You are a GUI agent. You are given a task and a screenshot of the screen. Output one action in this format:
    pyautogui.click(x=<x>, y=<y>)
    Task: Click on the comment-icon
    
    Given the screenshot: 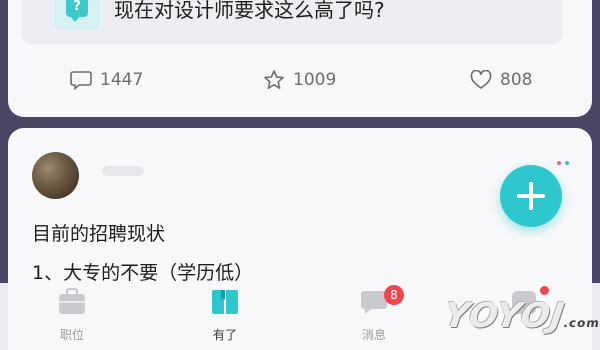 What is the action you would take?
    pyautogui.click(x=81, y=80)
    